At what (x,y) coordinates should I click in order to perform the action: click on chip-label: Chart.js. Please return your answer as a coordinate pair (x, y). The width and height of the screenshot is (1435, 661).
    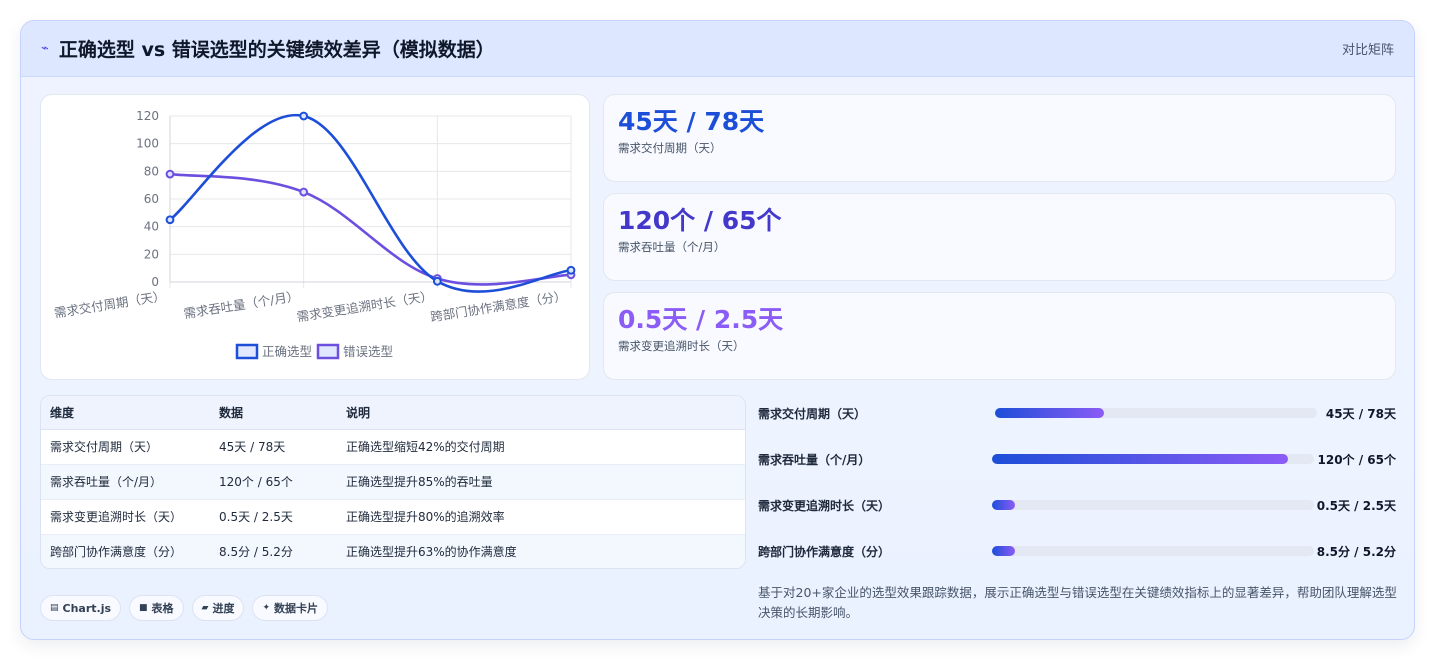
    Looking at the image, I should click on (87, 608).